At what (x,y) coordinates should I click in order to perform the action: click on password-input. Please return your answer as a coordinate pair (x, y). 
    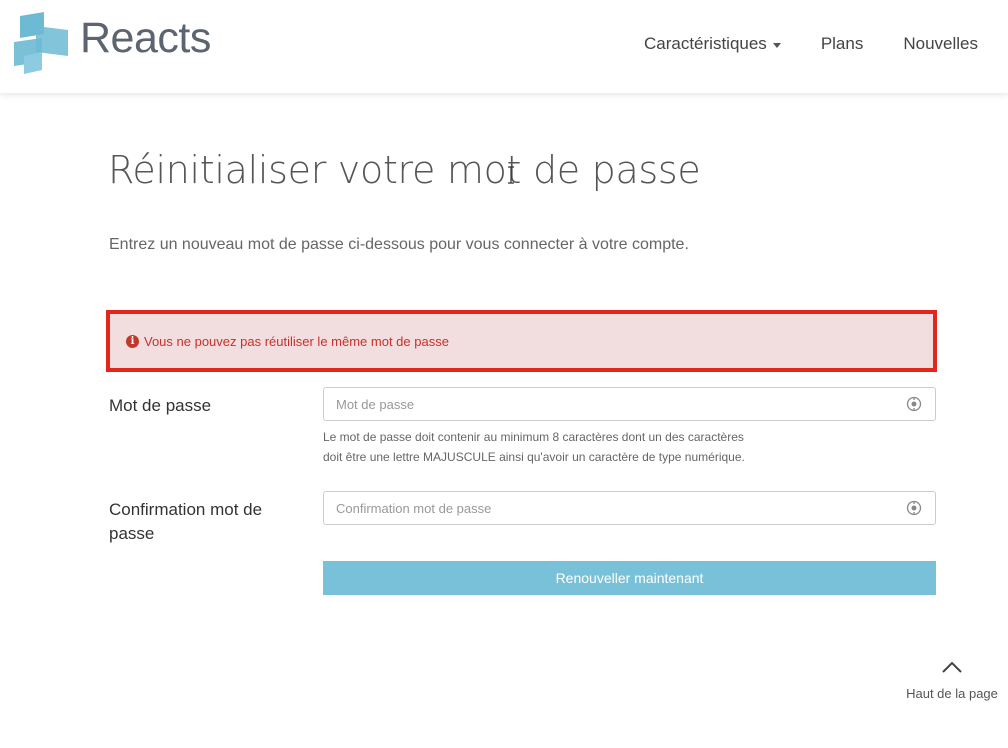
    Looking at the image, I should click on (629, 404).